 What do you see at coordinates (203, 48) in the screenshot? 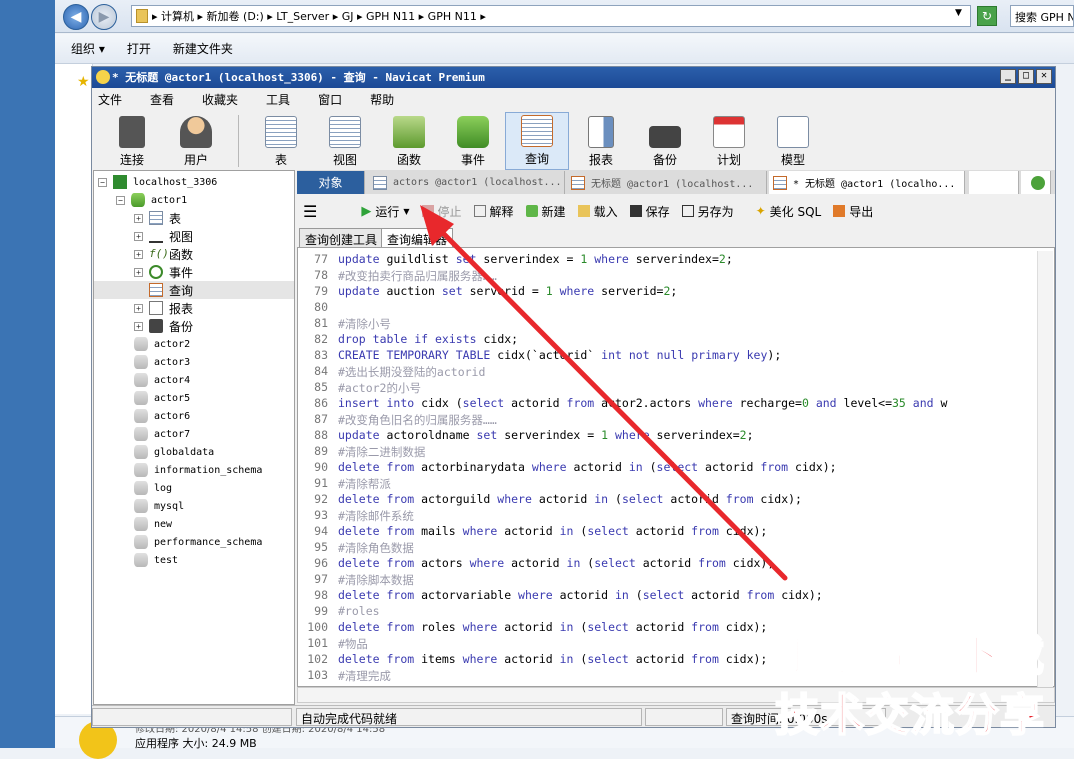
I see `new-folder-button: 新建文件夹` at bounding box center [203, 48].